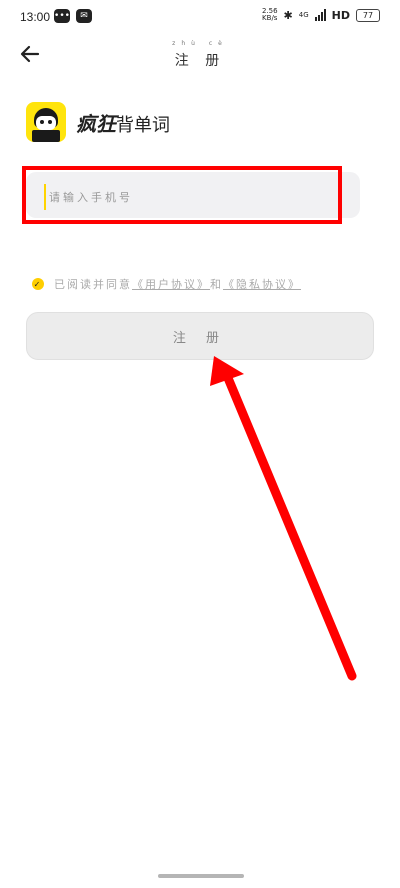  Describe the element at coordinates (201, 876) in the screenshot. I see `home-indicator` at that location.